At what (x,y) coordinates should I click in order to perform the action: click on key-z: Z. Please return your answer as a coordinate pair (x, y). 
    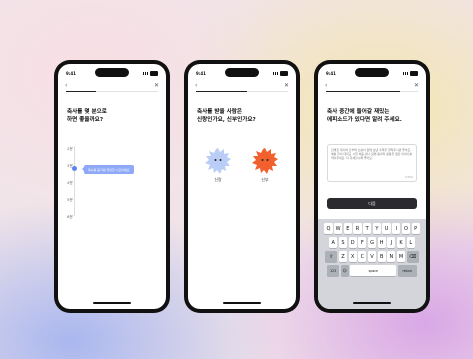
    Looking at the image, I should click on (343, 256).